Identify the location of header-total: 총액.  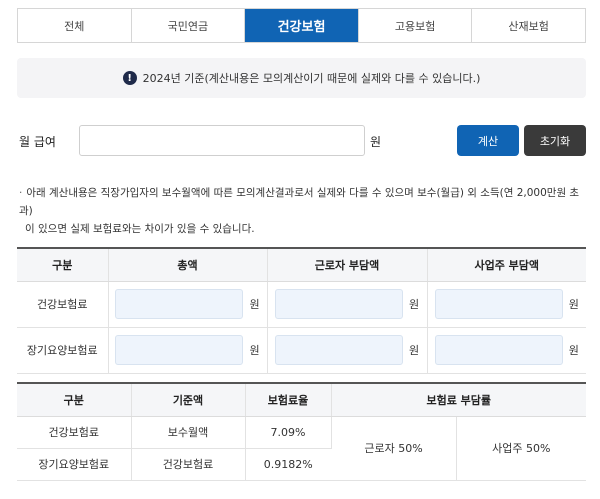
(188, 265).